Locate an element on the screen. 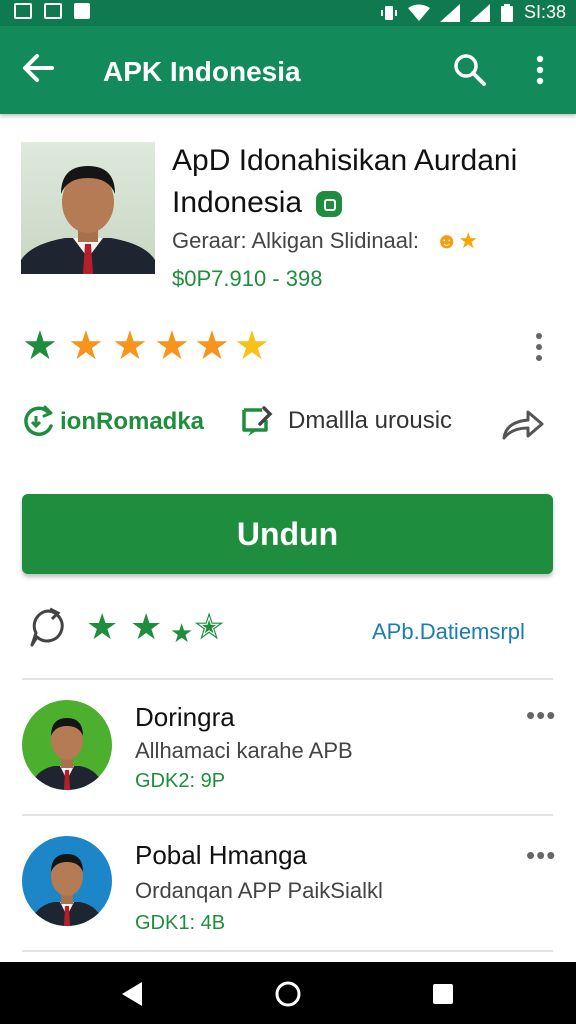 Image resolution: width=576 pixels, height=1024 pixels. app-name-line2: Indonesia is located at coordinates (237, 202).